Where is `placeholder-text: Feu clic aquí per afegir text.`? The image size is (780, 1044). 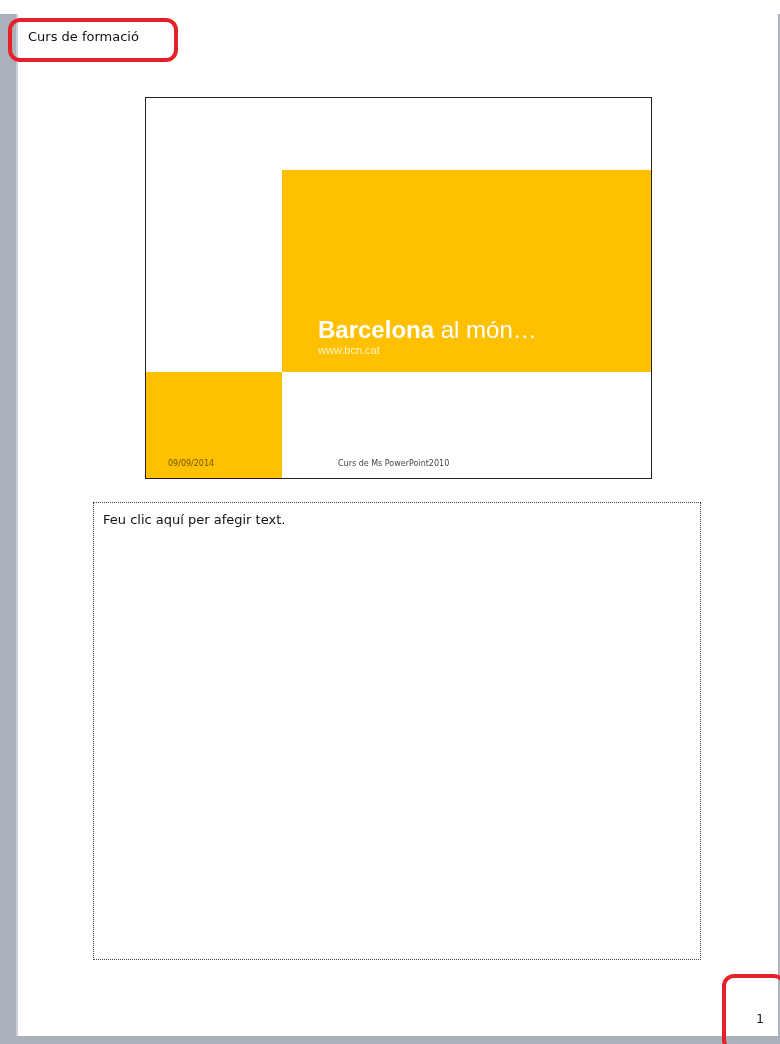
placeholder-text: Feu clic aquí per afegir text. is located at coordinates (194, 519).